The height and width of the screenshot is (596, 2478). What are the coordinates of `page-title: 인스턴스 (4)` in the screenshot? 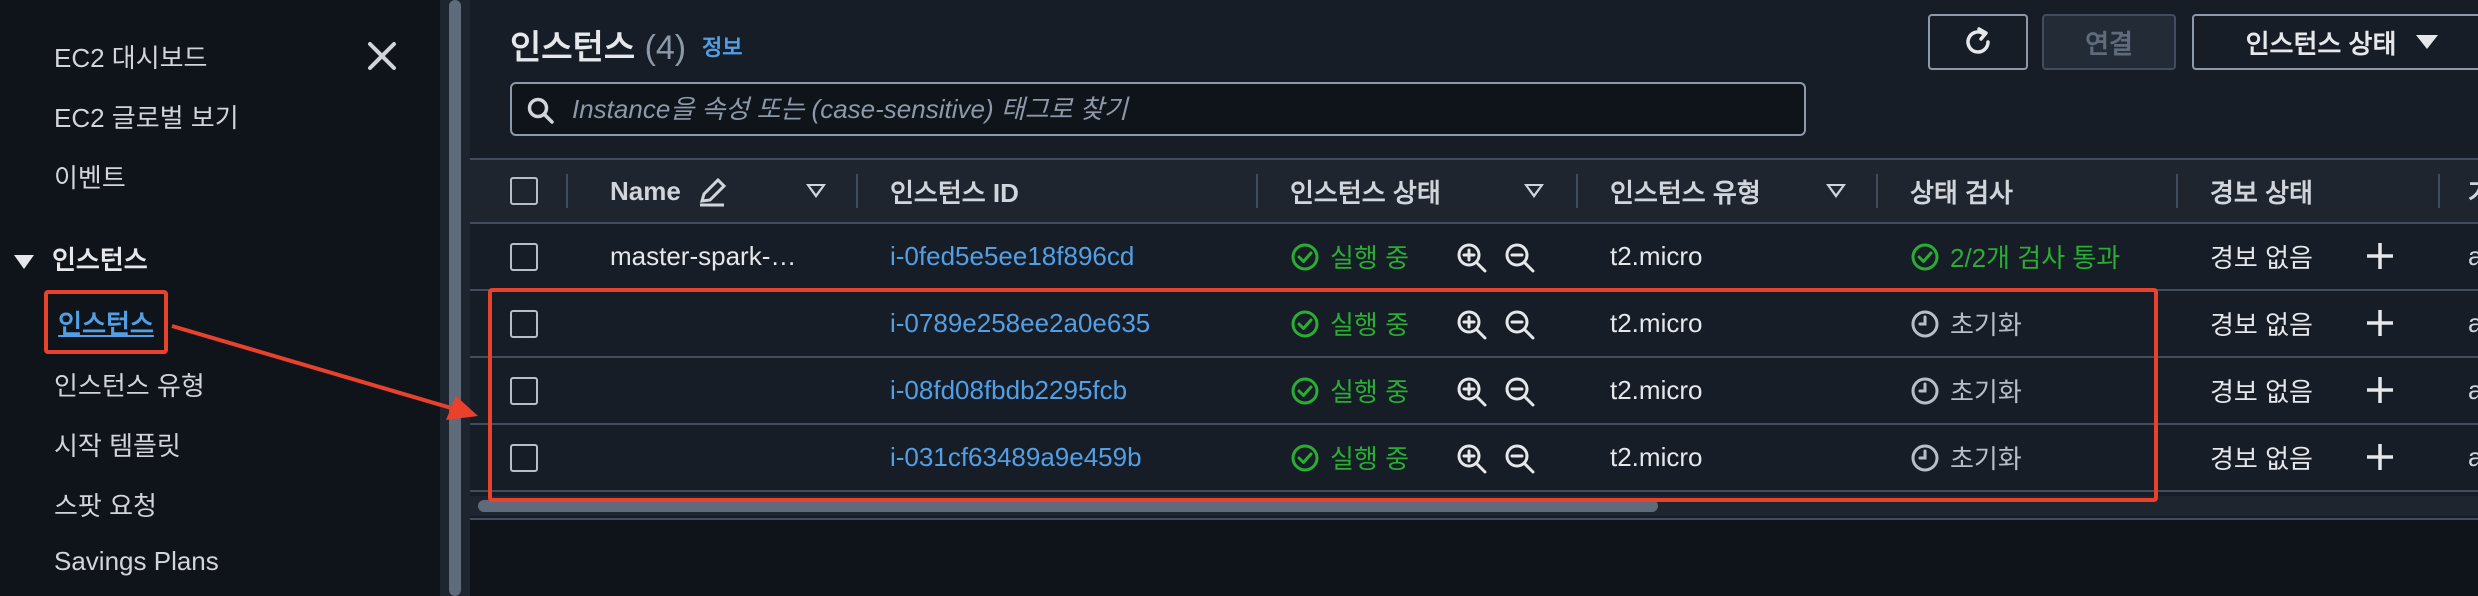 It's located at (598, 44).